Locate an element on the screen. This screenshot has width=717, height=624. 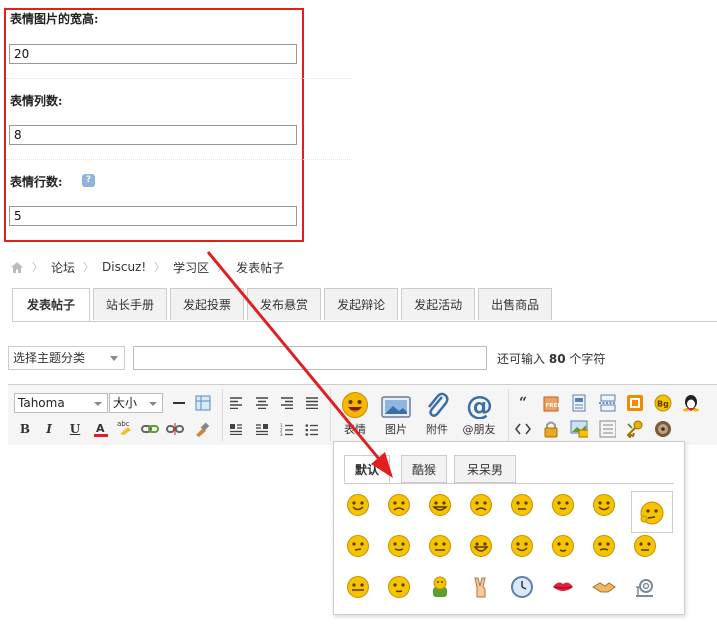
emoji-size-label: 表情图片的宽高: is located at coordinates (54, 19).